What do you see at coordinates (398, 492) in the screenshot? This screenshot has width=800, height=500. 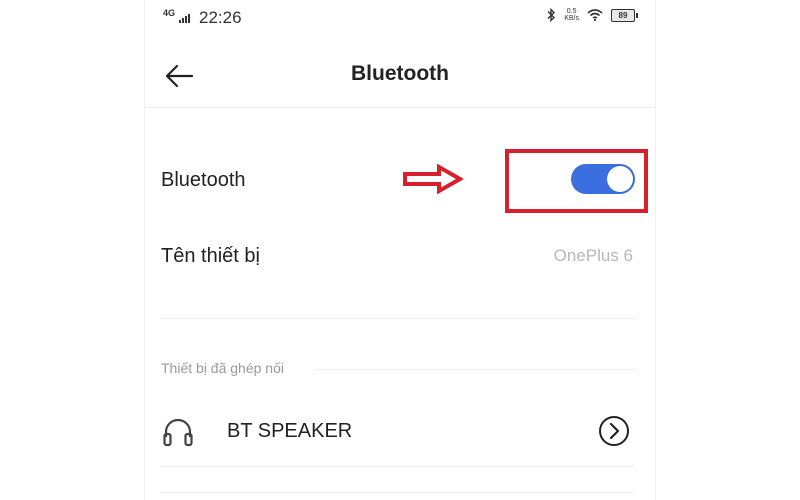 I see `row-divider-bottom` at bounding box center [398, 492].